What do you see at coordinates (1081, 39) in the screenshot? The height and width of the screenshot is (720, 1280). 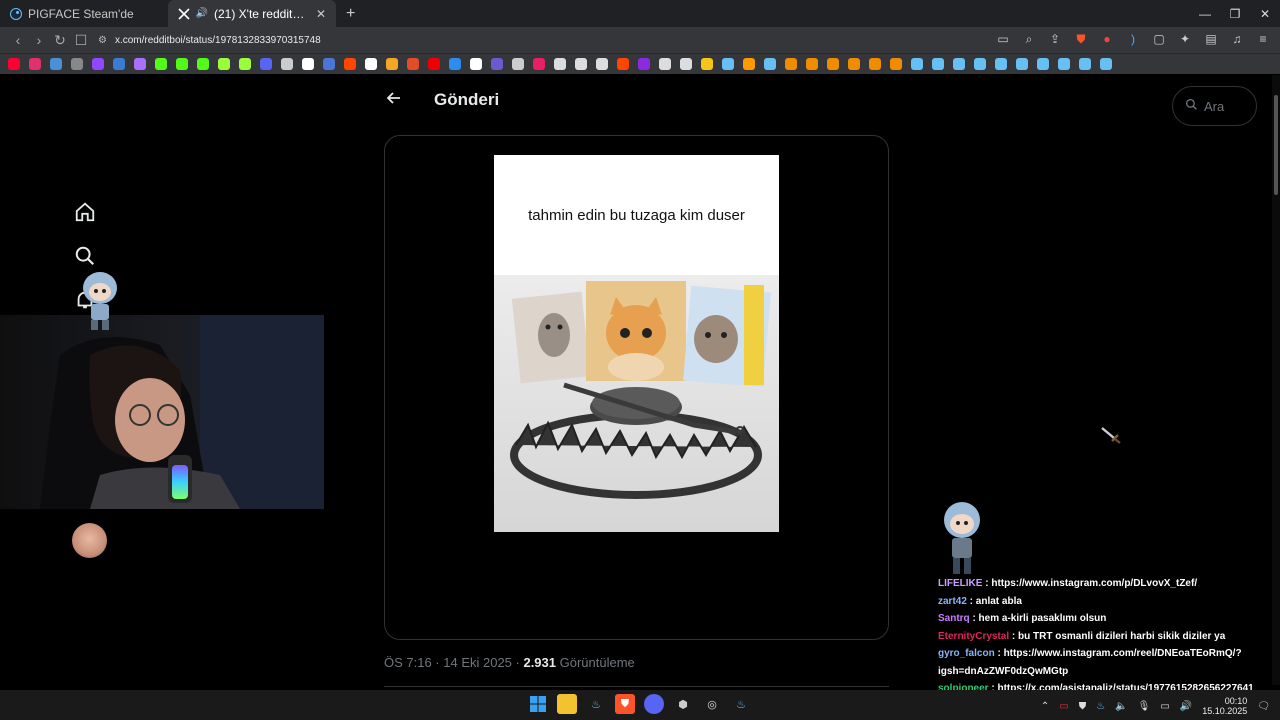 I see `brave-shield-icon: ⛊` at bounding box center [1081, 39].